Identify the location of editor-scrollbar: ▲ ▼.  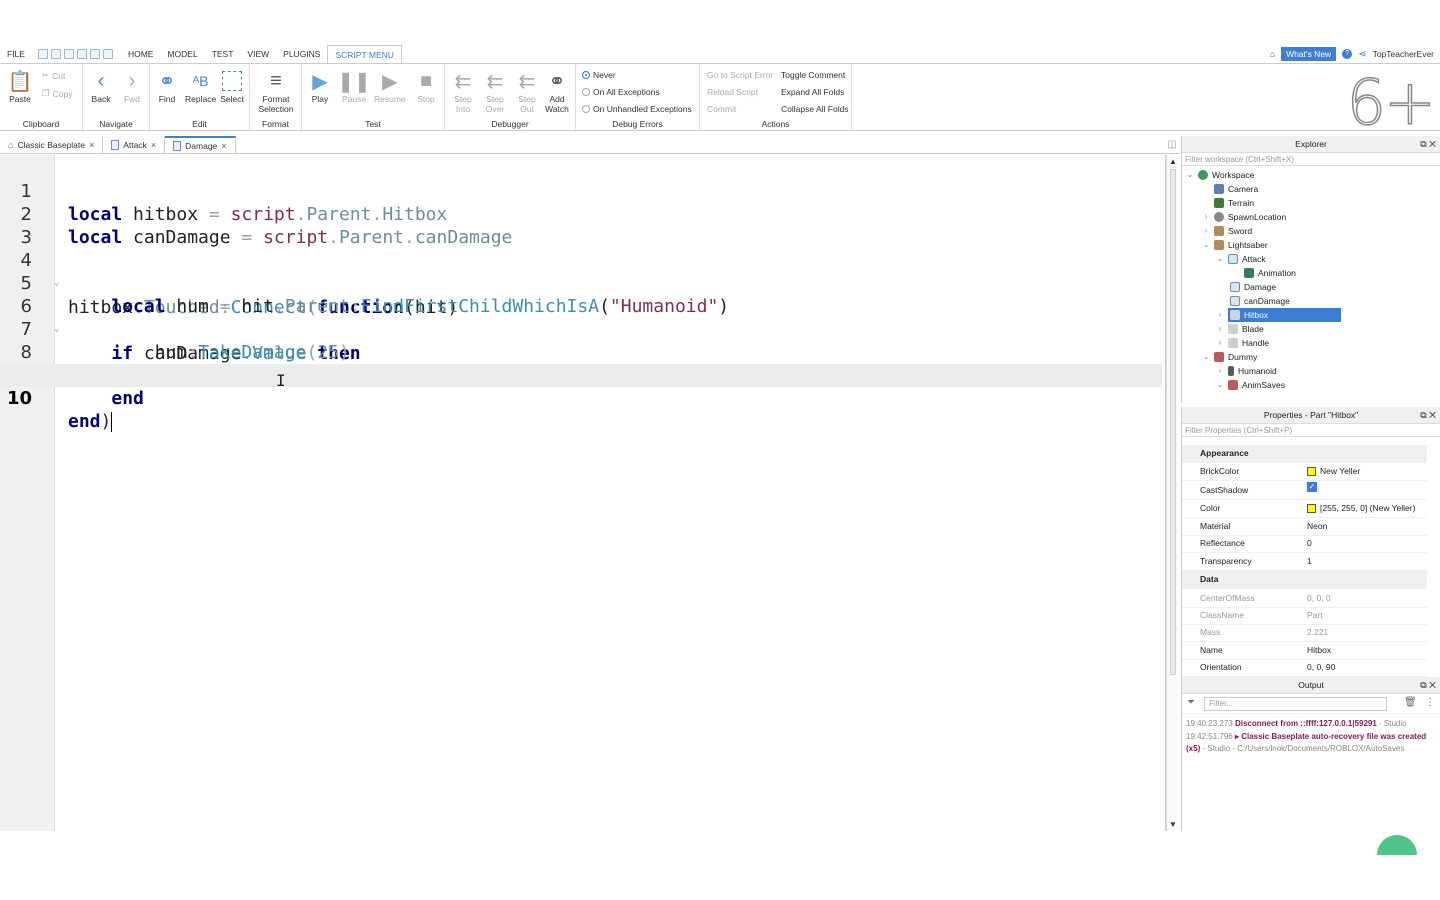
(1172, 493).